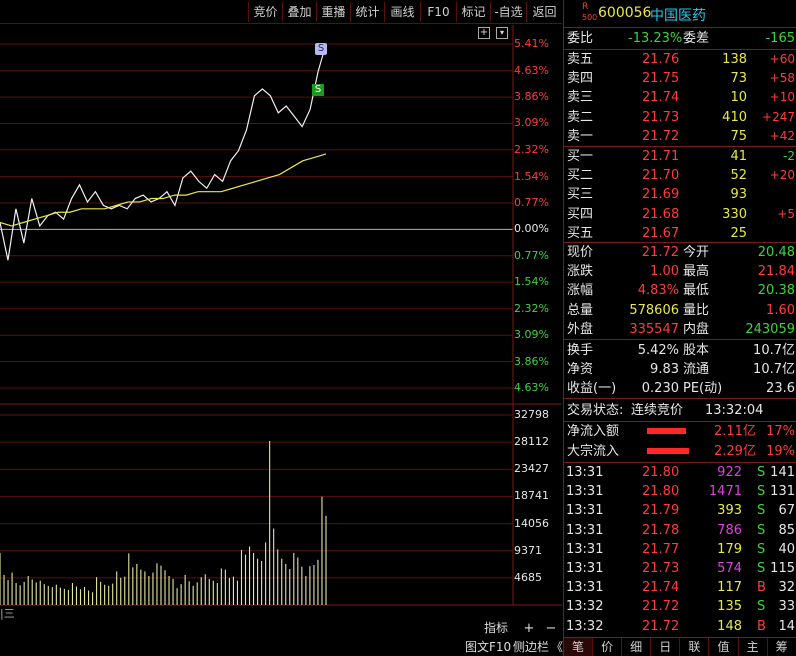 The width and height of the screenshot is (796, 656). Describe the element at coordinates (580, 117) in the screenshot. I see `sells-label: 卖二` at that location.